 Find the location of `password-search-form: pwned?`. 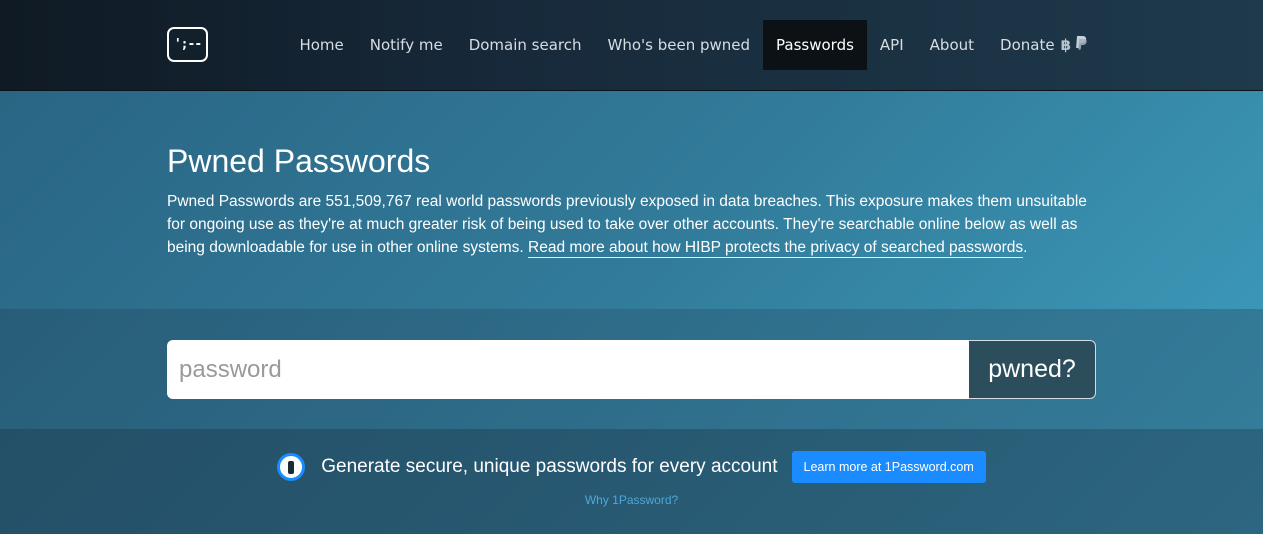

password-search-form: pwned? is located at coordinates (631, 369).